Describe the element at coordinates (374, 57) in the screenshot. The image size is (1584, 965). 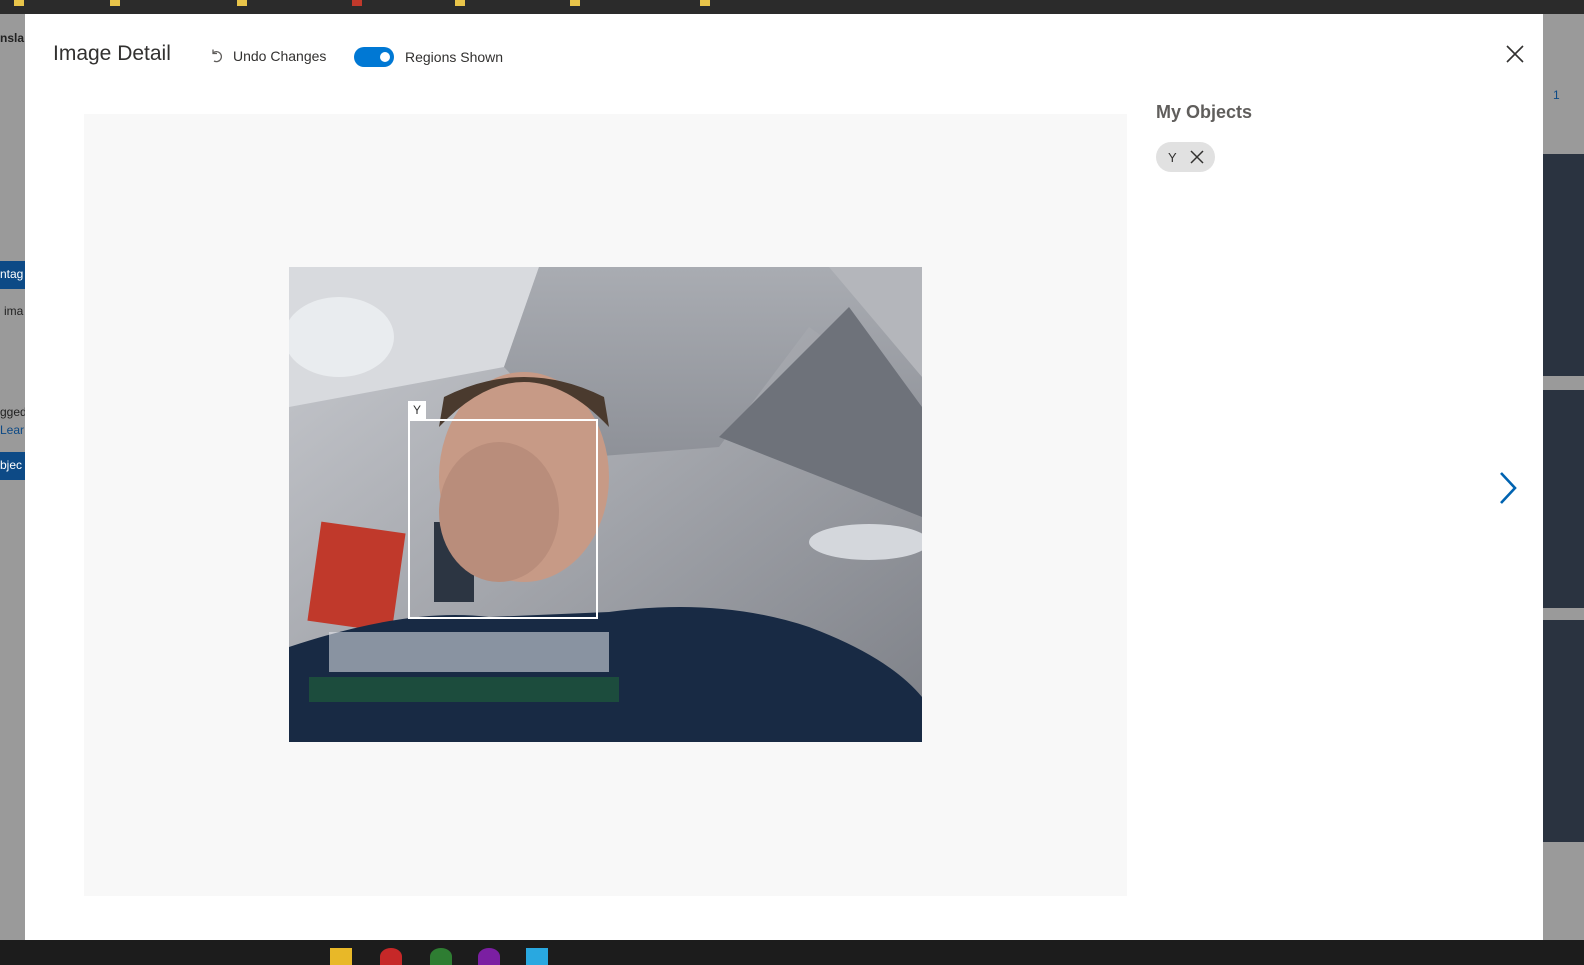
I see `regions-shown-toggle` at that location.